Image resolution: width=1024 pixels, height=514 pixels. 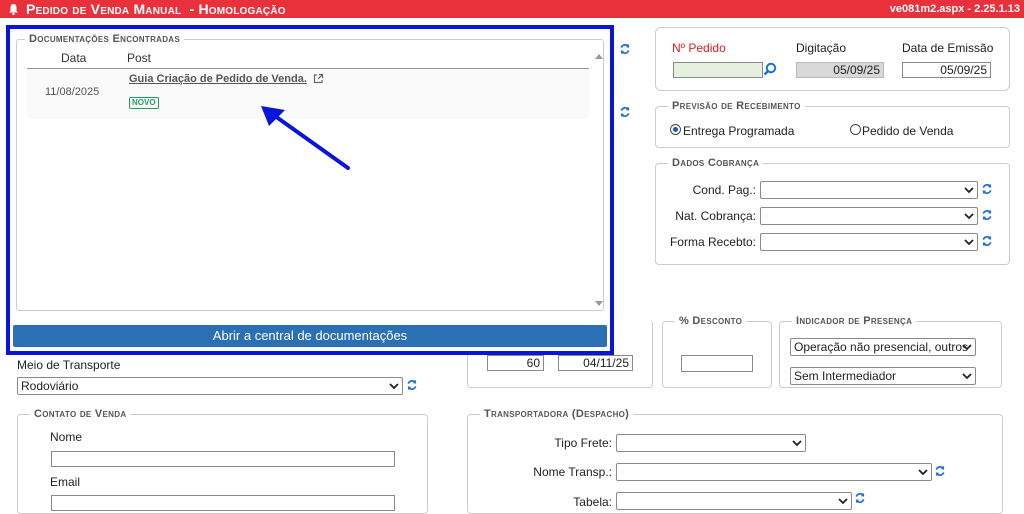 What do you see at coordinates (869, 242) in the screenshot?
I see `forma-recebto-select` at bounding box center [869, 242].